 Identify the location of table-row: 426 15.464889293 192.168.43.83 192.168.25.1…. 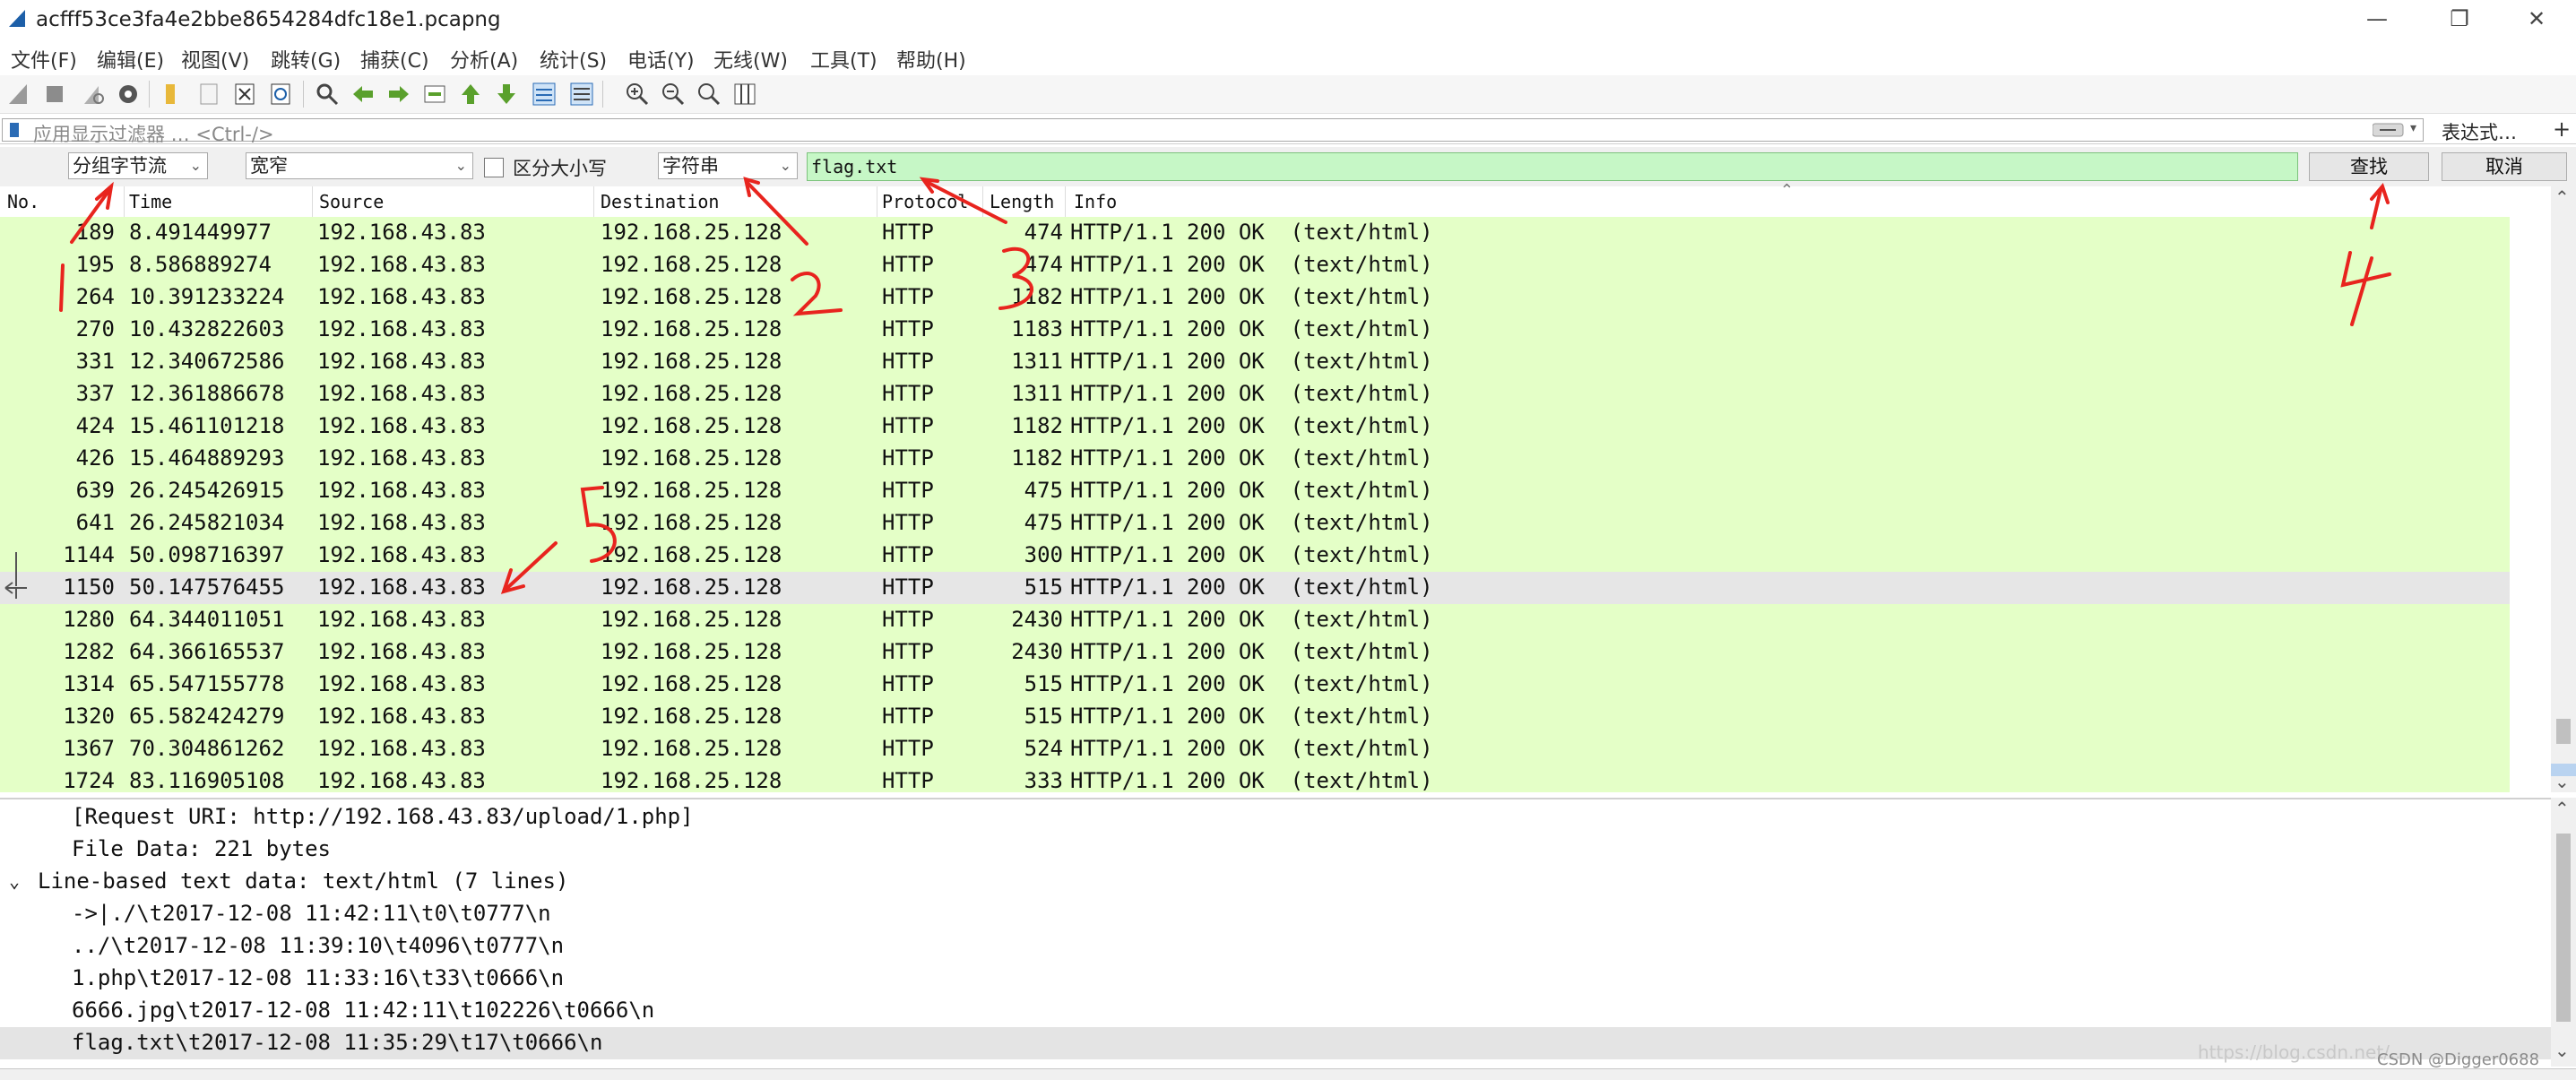
(1255, 459).